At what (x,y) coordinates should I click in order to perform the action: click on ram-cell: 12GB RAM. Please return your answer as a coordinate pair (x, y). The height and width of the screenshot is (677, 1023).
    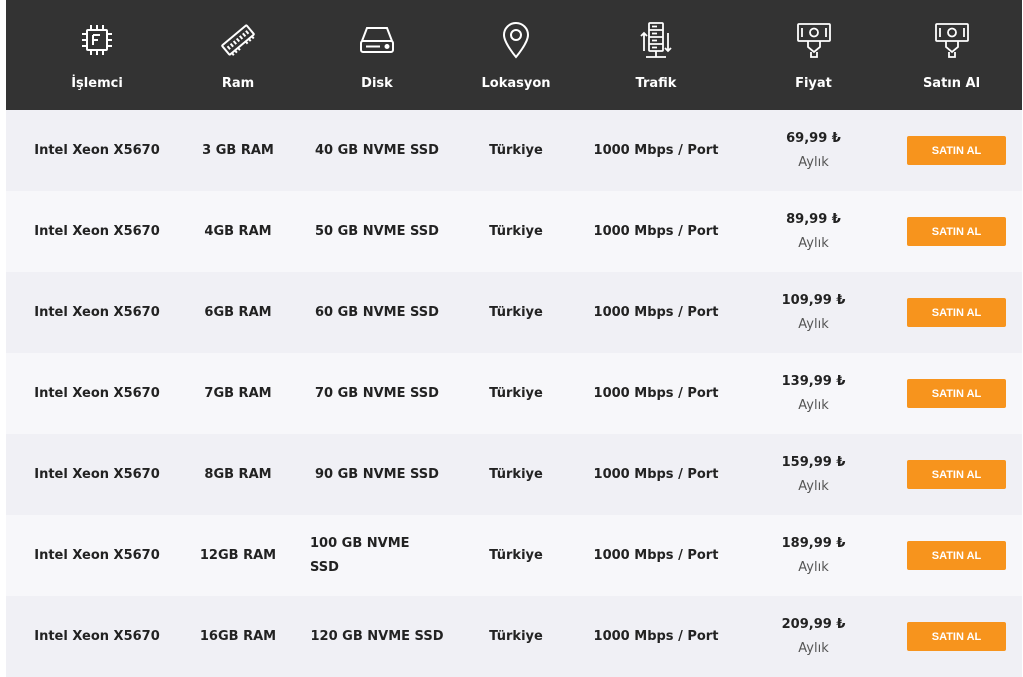
    Looking at the image, I should click on (238, 555).